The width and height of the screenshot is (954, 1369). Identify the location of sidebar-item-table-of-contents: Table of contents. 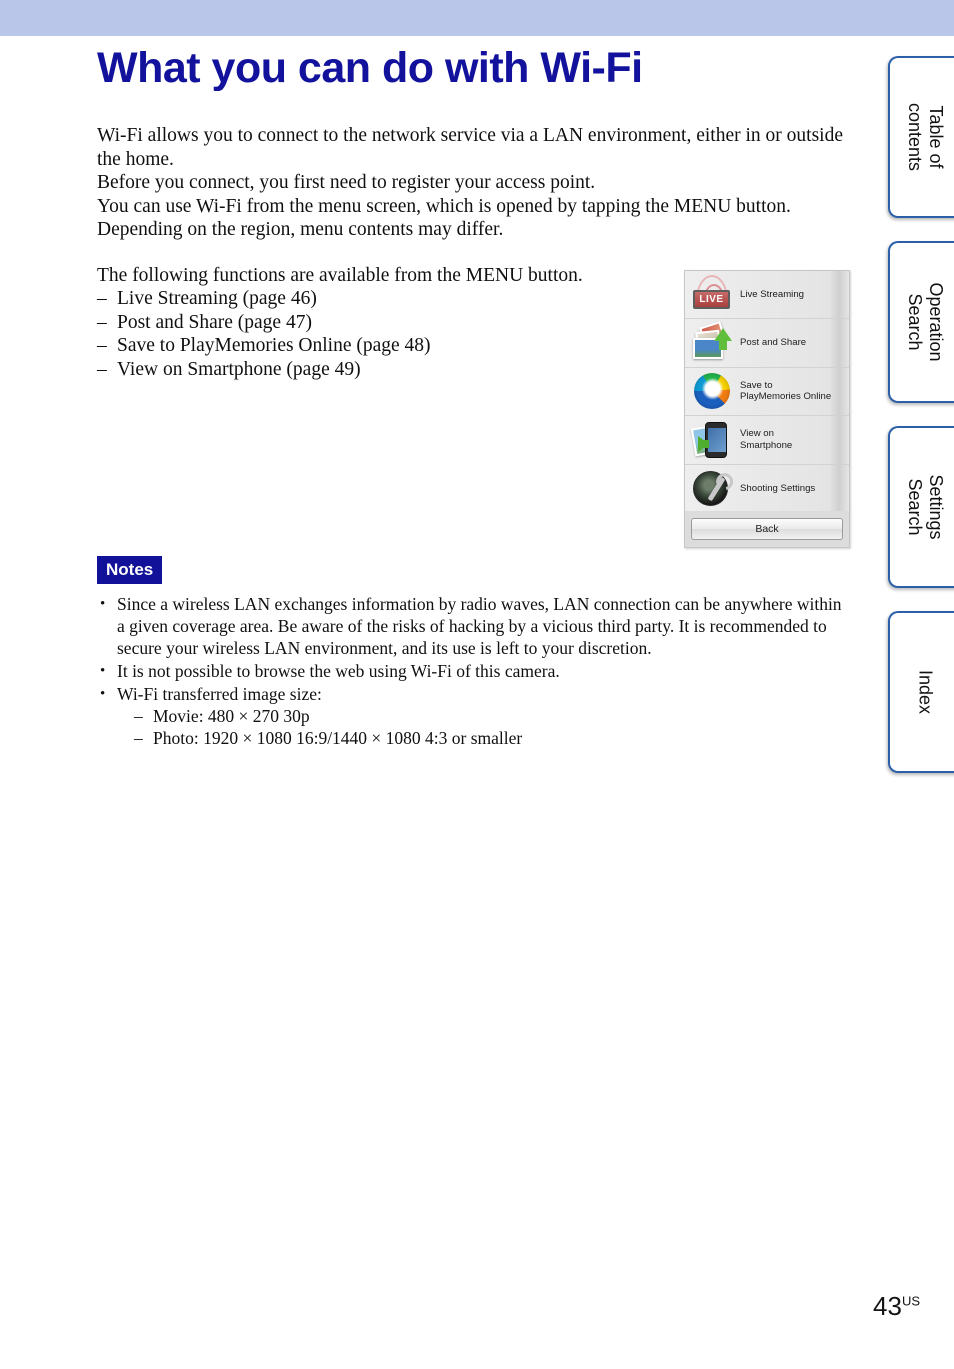
(921, 137).